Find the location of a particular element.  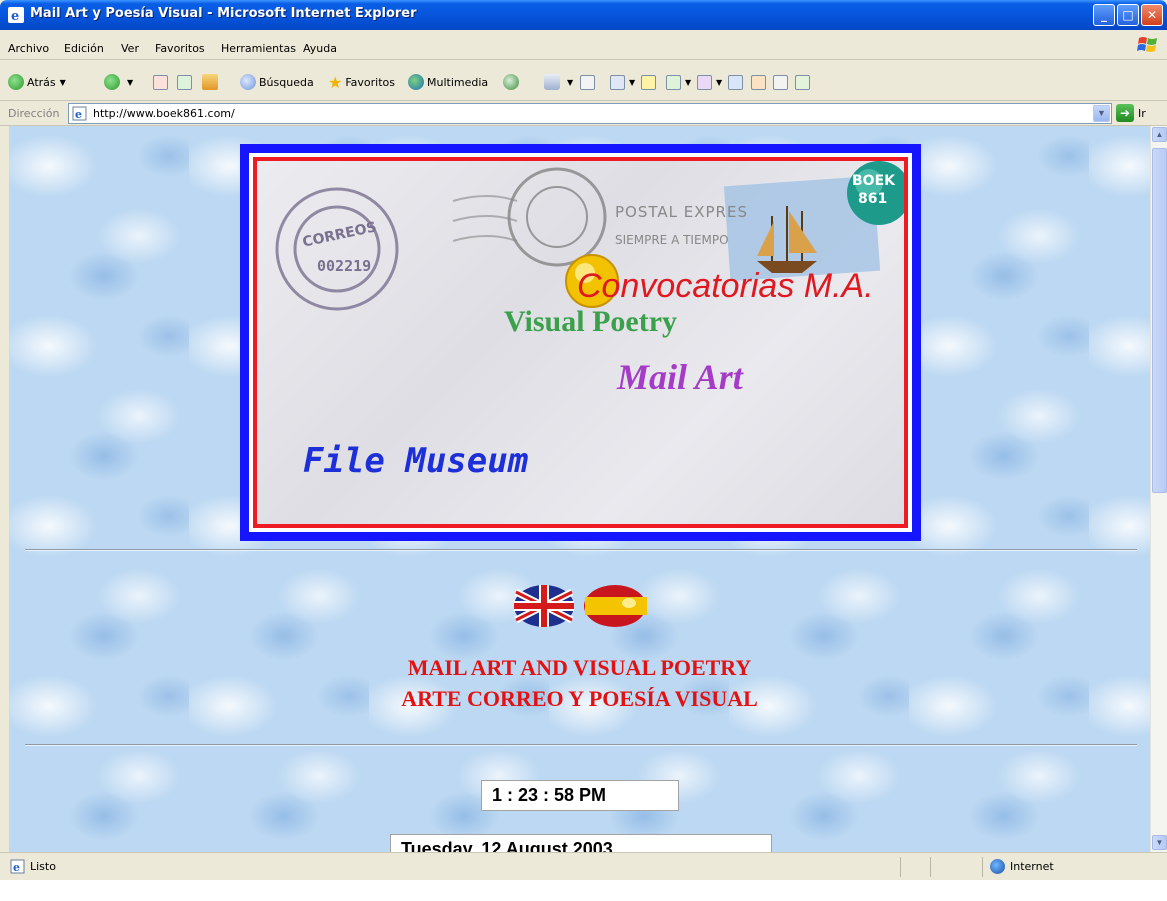

favorites-button: ★ Favoritos is located at coordinates (361, 82).